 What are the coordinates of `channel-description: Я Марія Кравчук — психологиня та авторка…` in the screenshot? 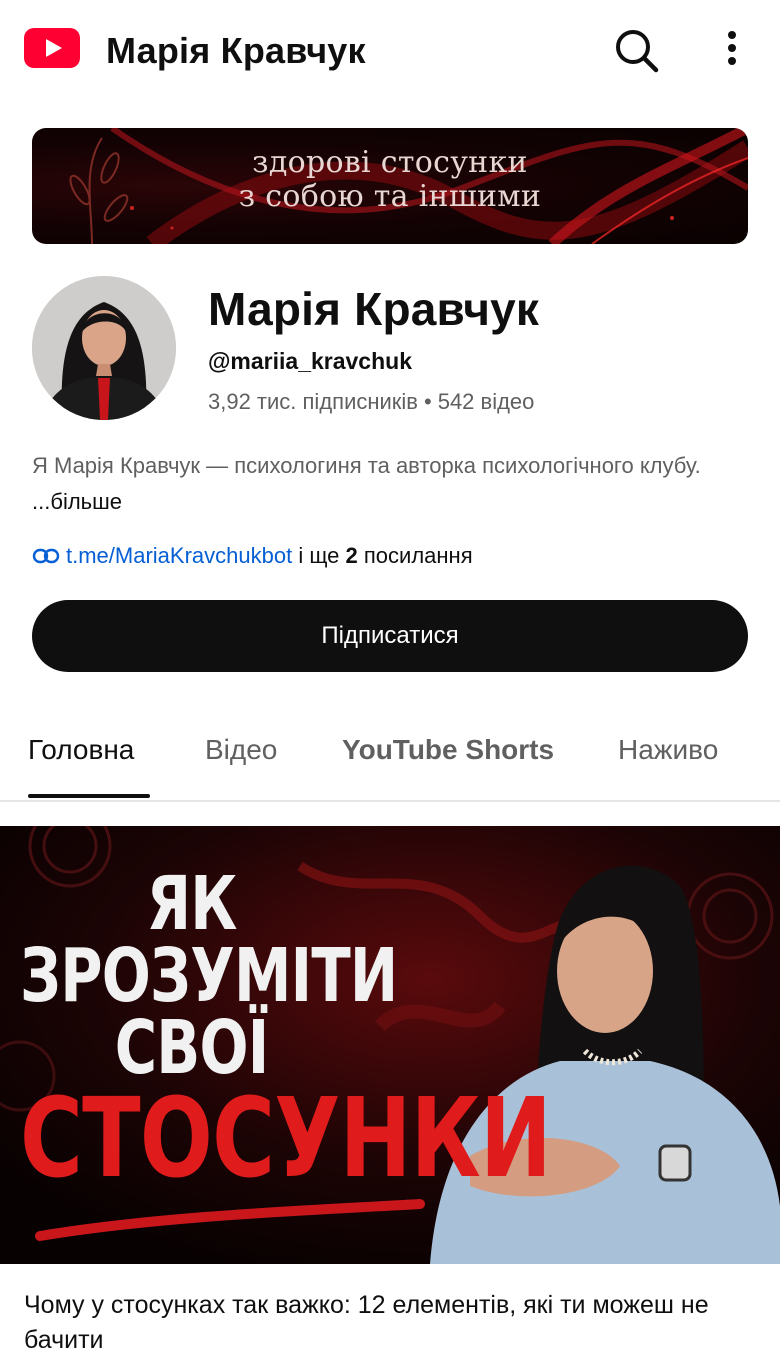 It's located at (382, 484).